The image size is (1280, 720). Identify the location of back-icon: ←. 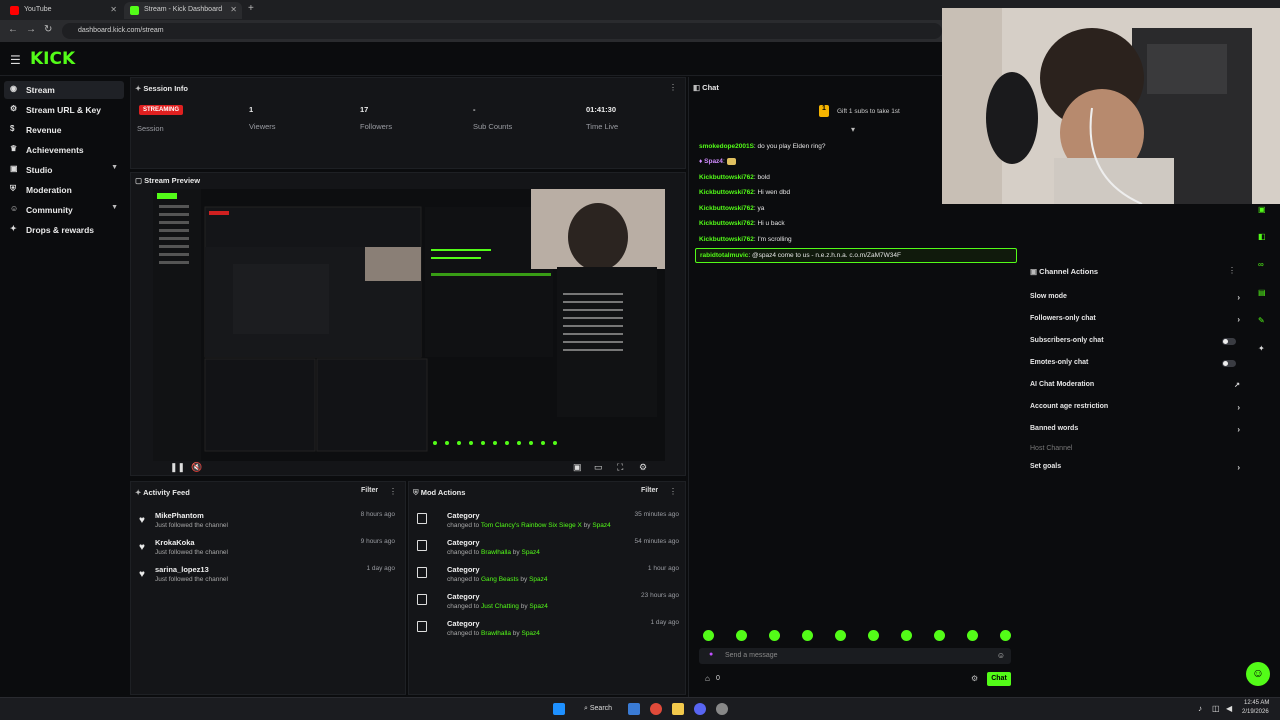
(13, 29).